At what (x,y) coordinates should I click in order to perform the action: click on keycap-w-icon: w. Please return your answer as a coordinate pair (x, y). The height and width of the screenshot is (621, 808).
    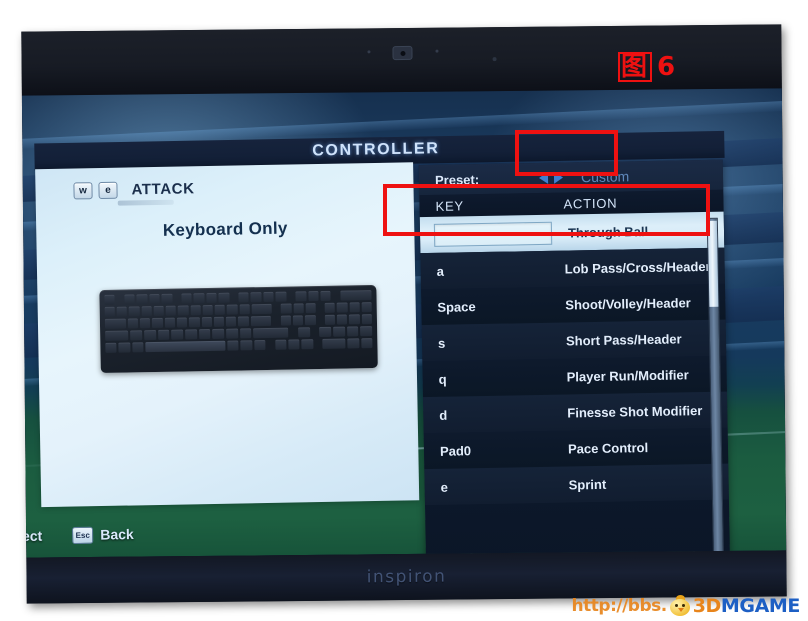
    Looking at the image, I should click on (83, 191).